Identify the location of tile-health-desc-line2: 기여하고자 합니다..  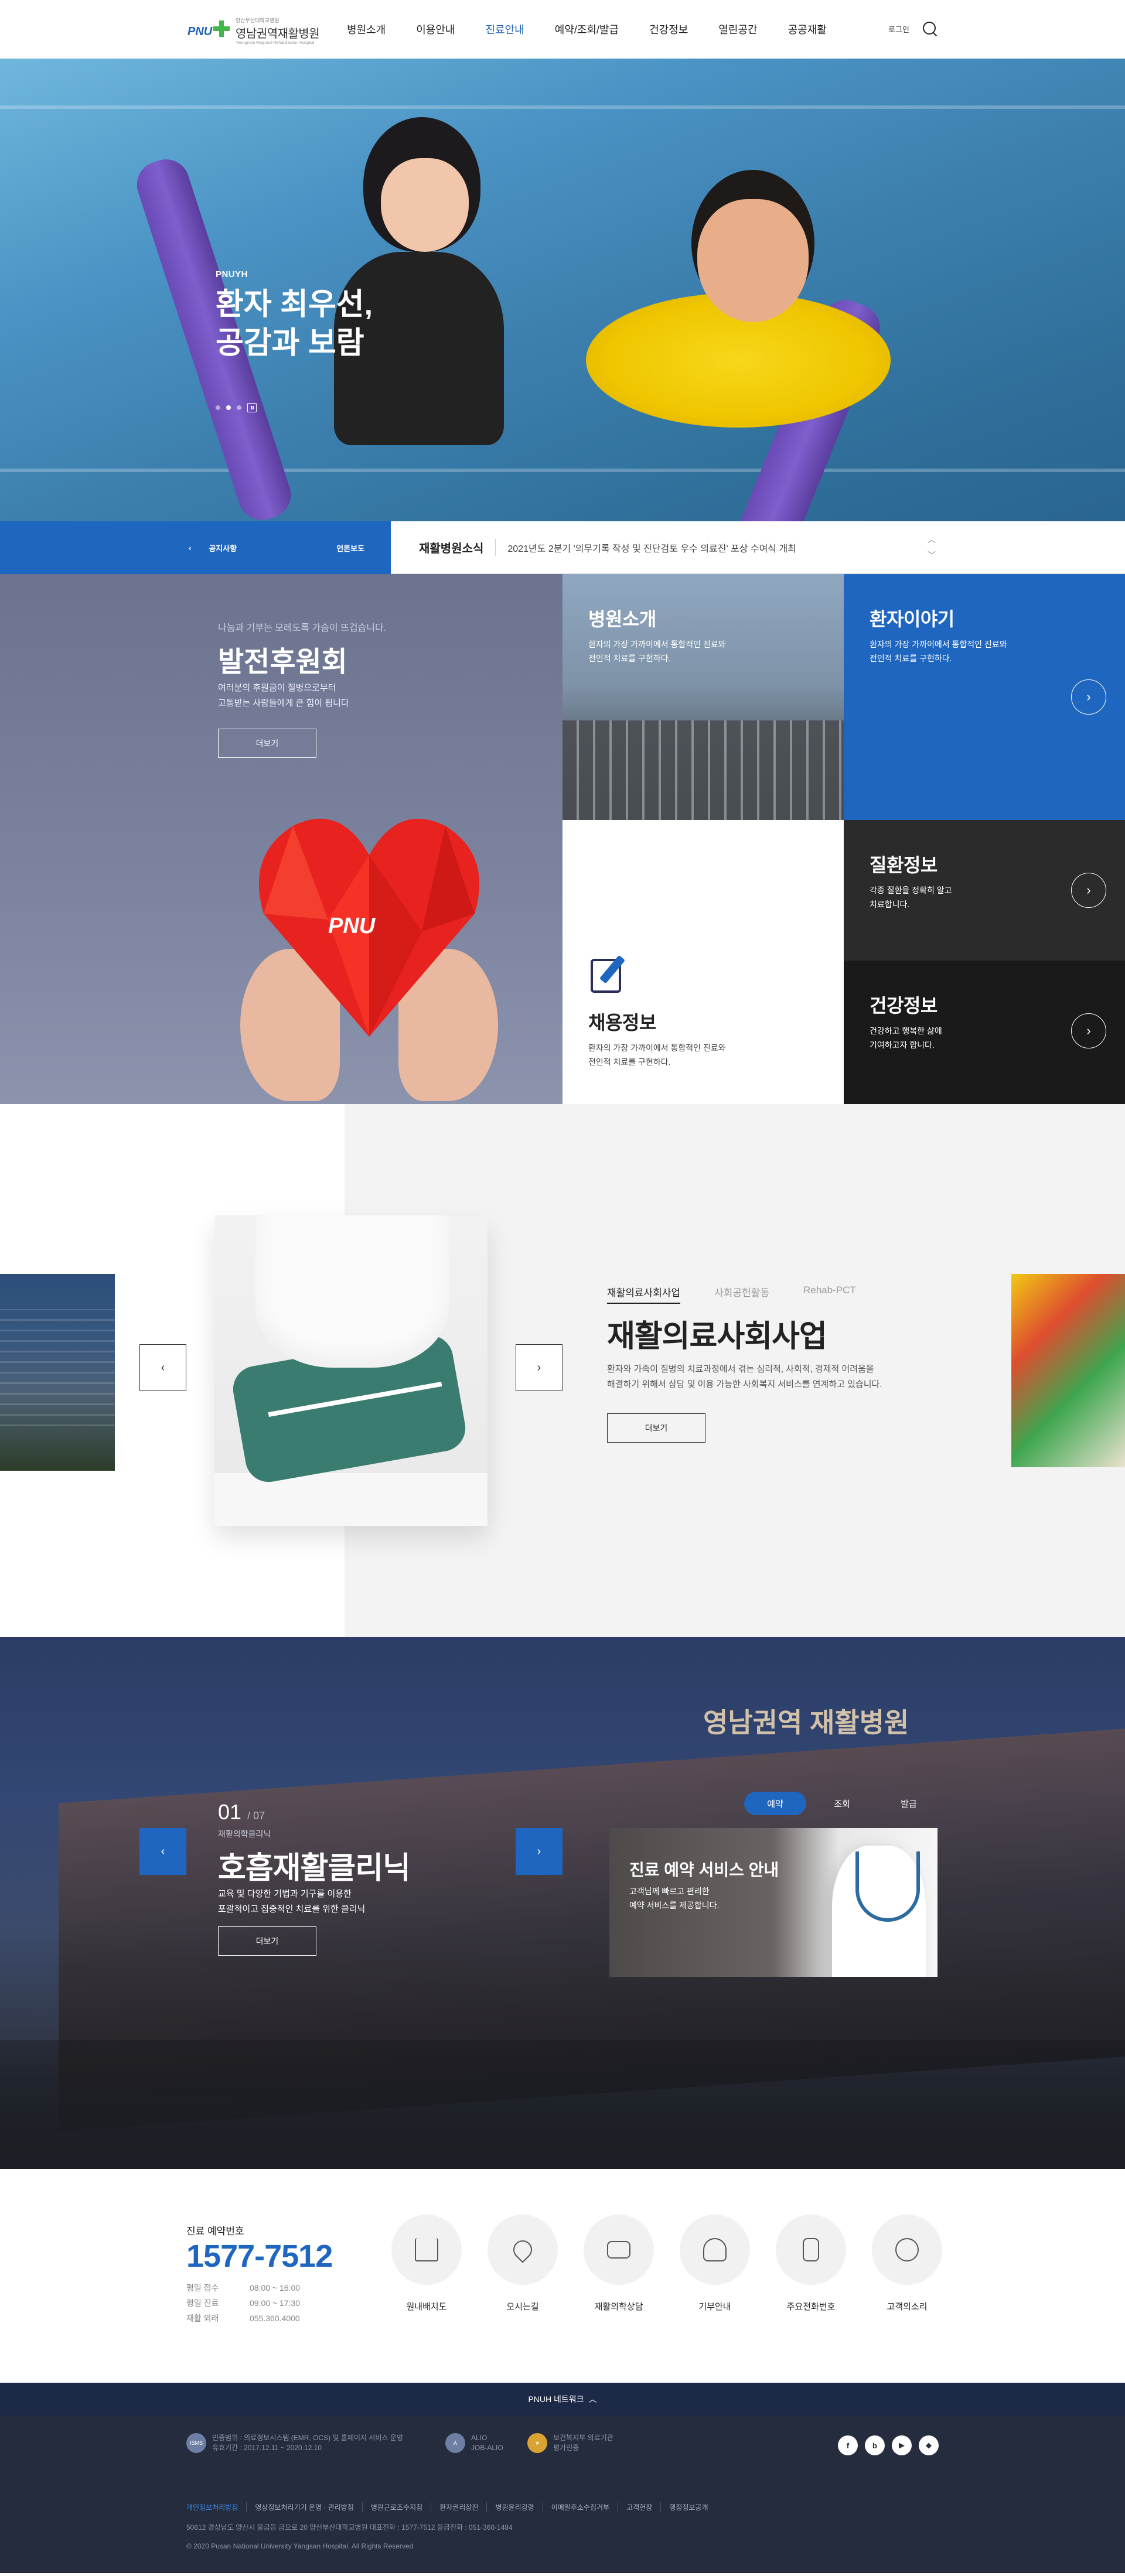
(903, 1045).